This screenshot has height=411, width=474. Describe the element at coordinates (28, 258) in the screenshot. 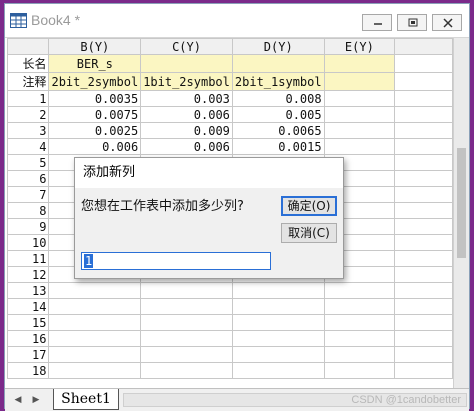

I see `row-number: 11` at that location.